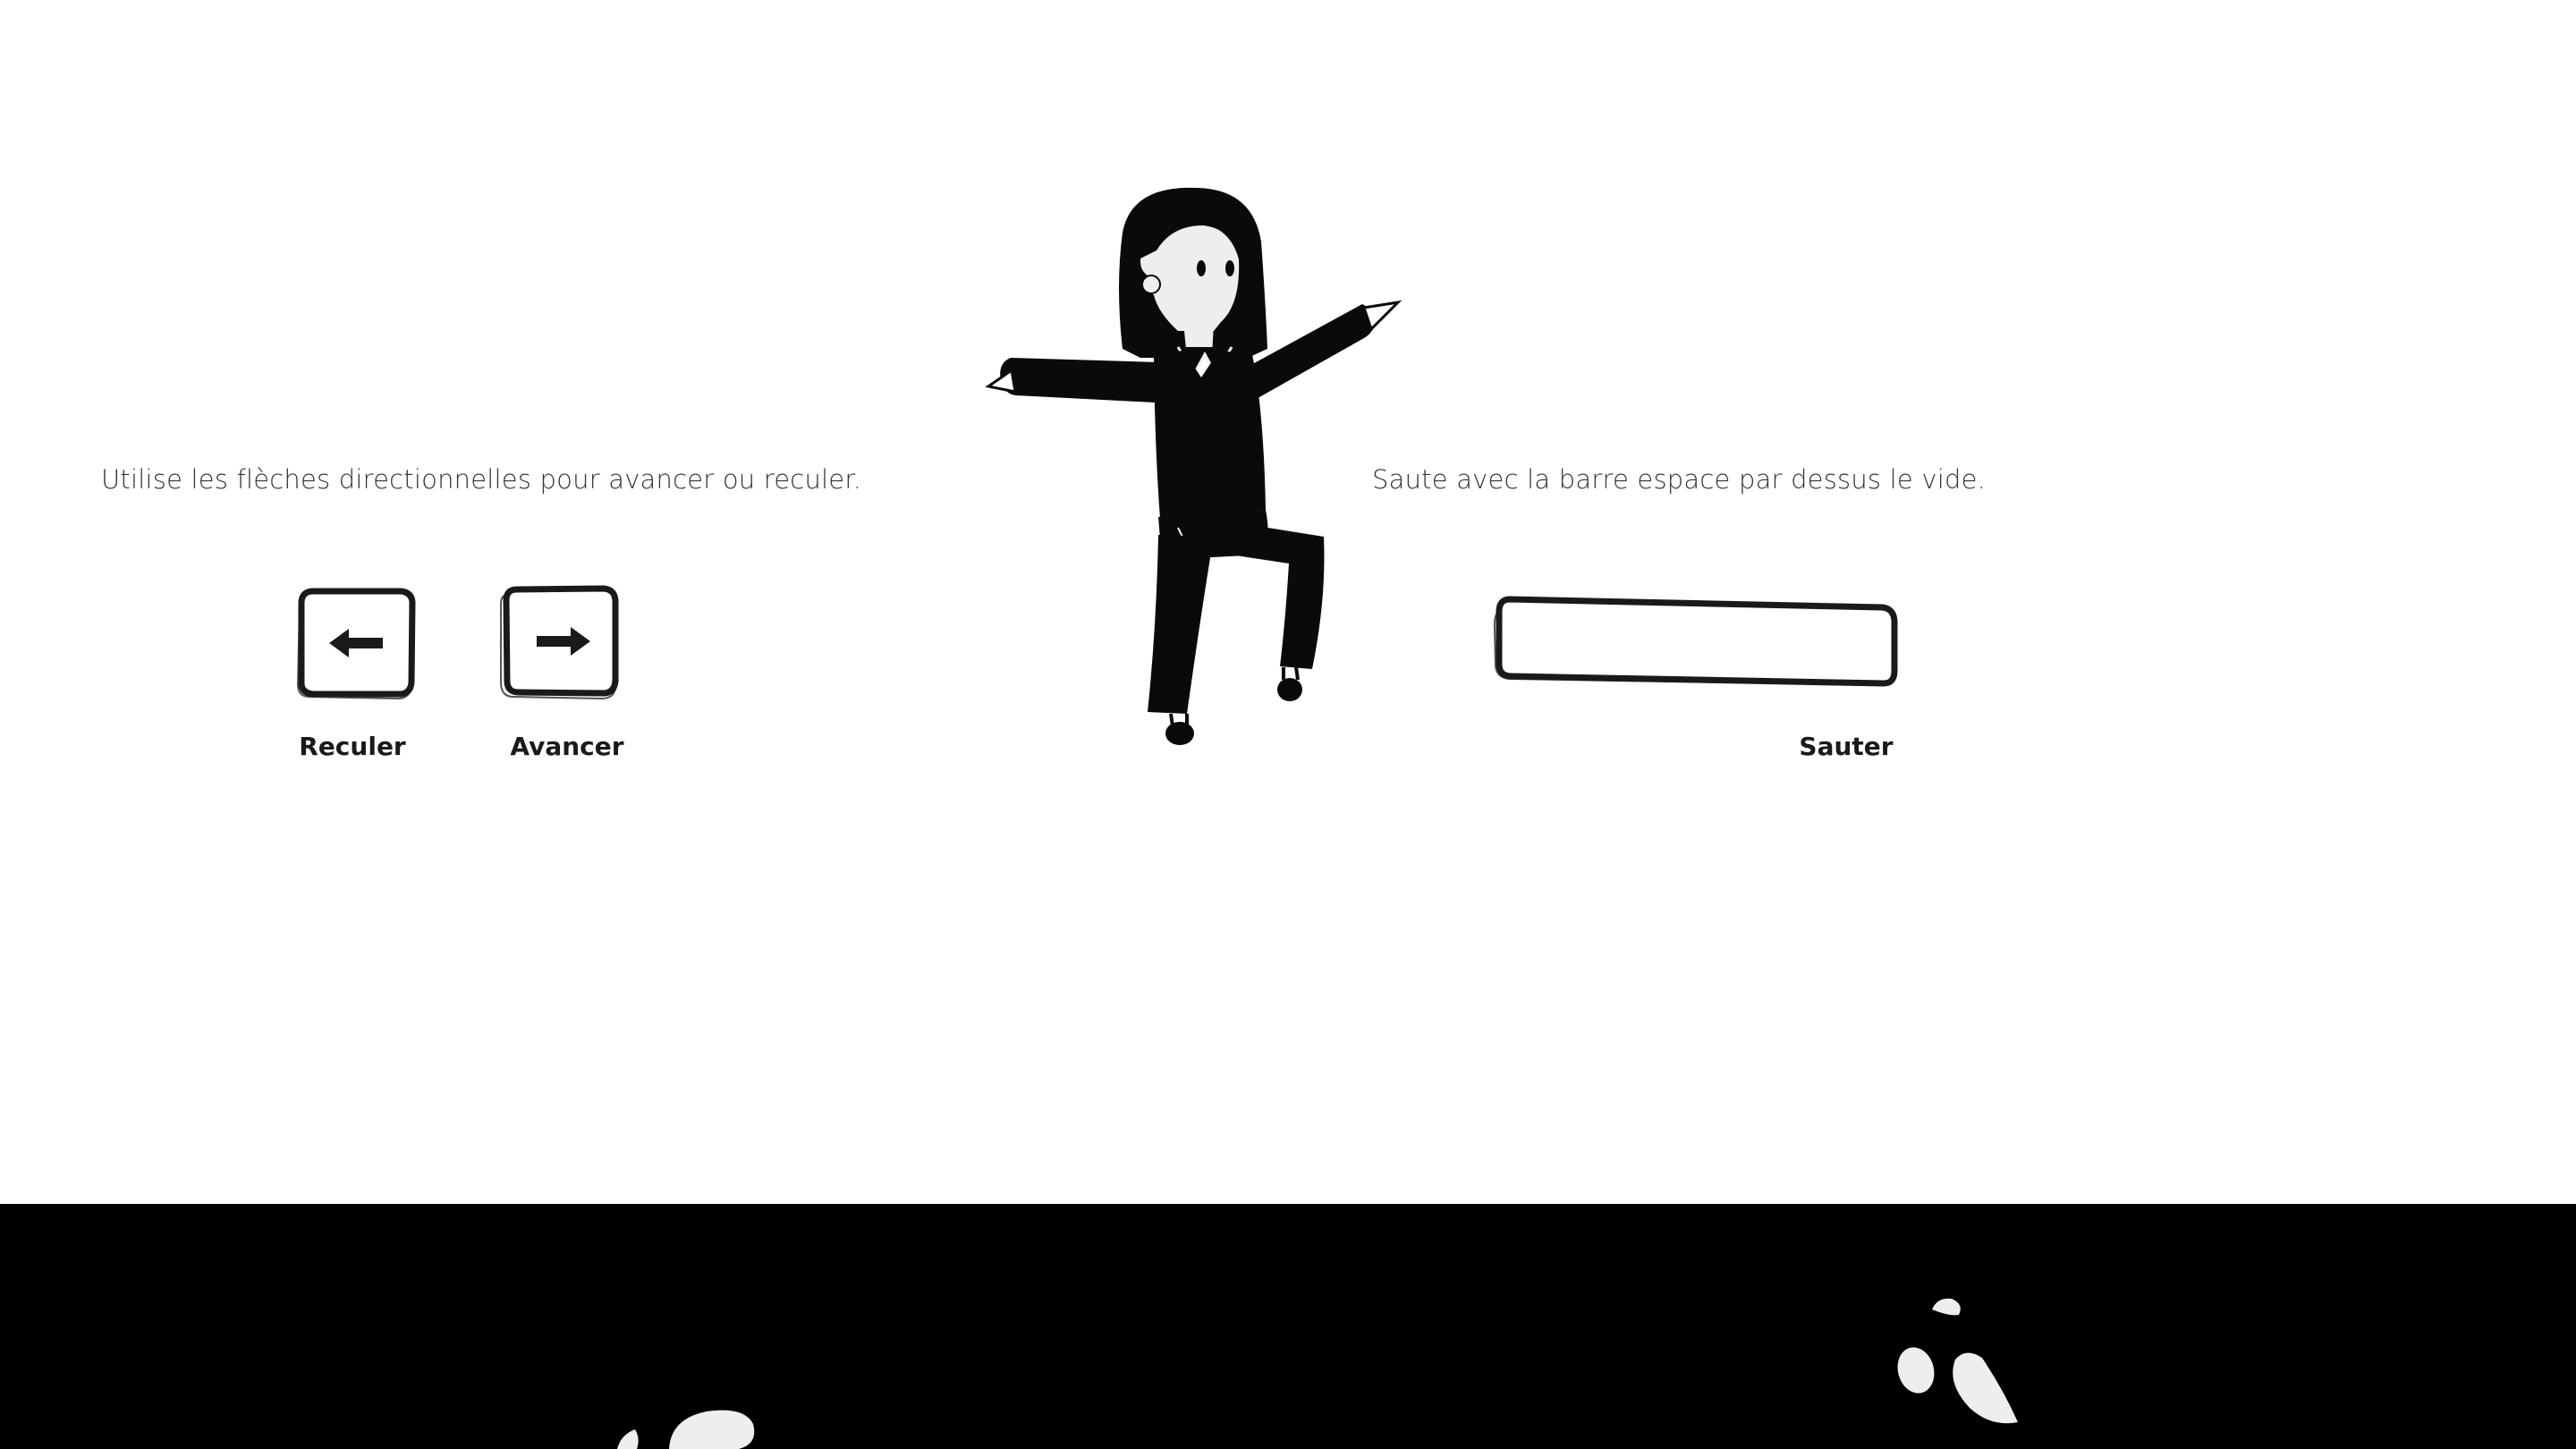 Image resolution: width=2576 pixels, height=1449 pixels. What do you see at coordinates (1179, 733) in the screenshot?
I see `character-left-foot` at bounding box center [1179, 733].